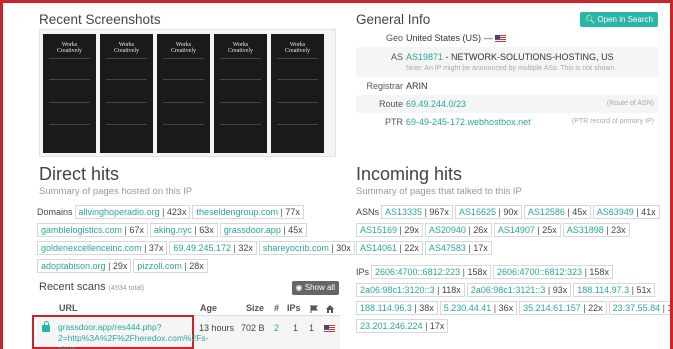 This screenshot has width=673, height=349. What do you see at coordinates (46, 326) in the screenshot?
I see `lock-icon` at bounding box center [46, 326].